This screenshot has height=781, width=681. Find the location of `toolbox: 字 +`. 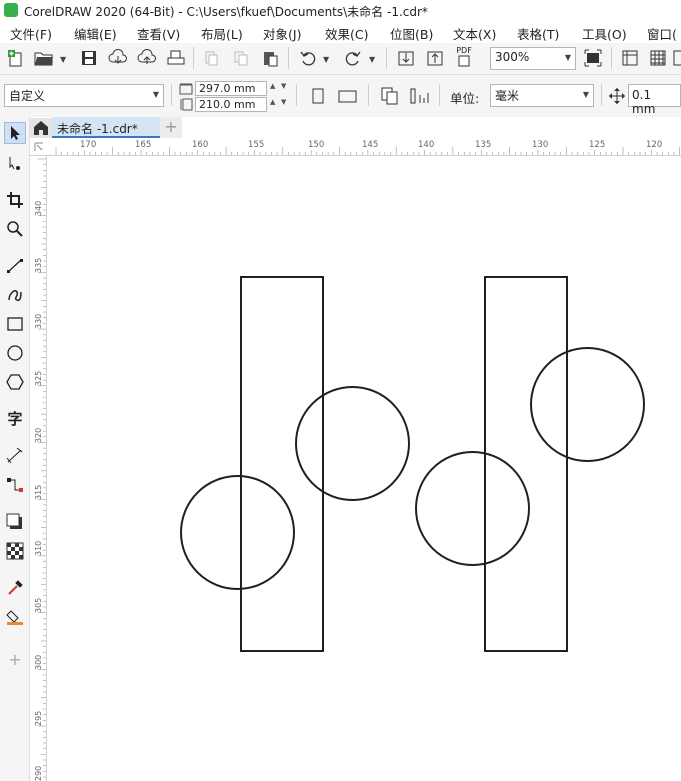

toolbox: 字 + is located at coordinates (15, 449).